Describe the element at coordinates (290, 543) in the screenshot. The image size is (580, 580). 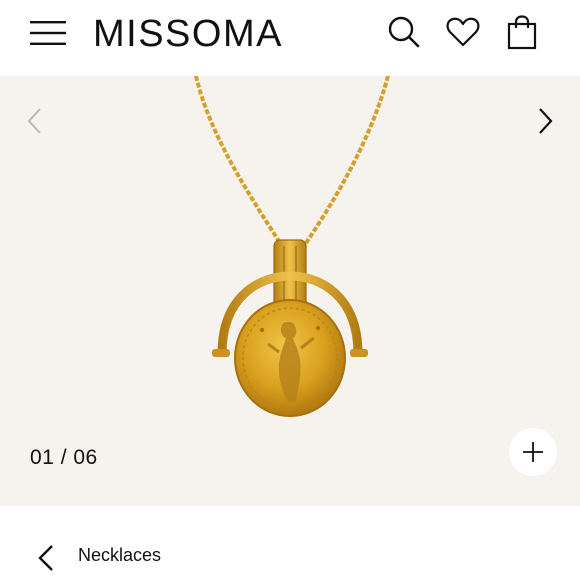
I see `breadcrumb: Necklaces` at that location.